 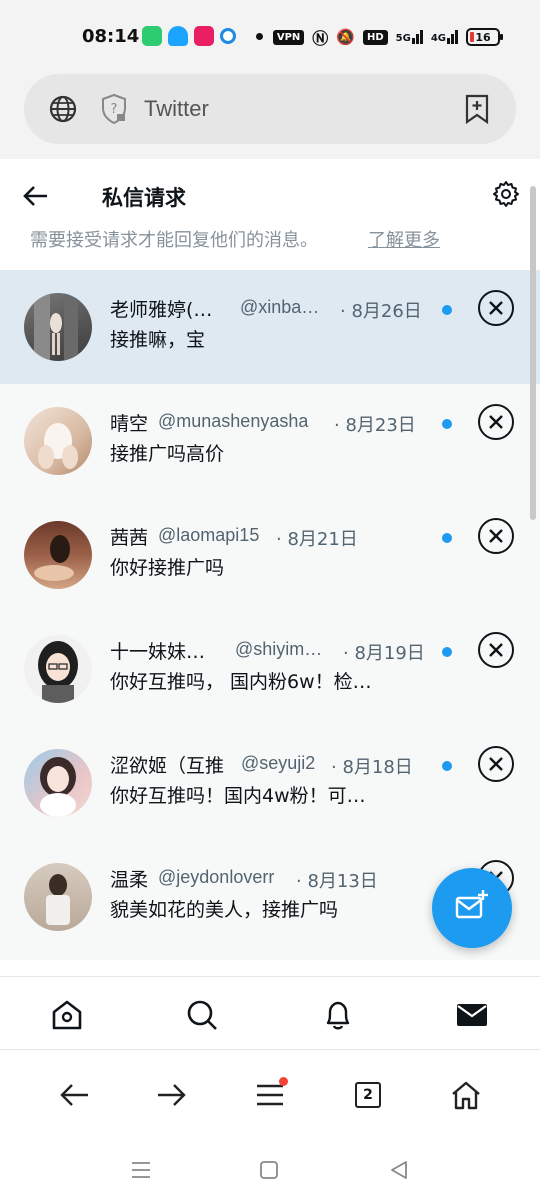 I want to click on signal-4g-icon: 4G, so click(x=444, y=37).